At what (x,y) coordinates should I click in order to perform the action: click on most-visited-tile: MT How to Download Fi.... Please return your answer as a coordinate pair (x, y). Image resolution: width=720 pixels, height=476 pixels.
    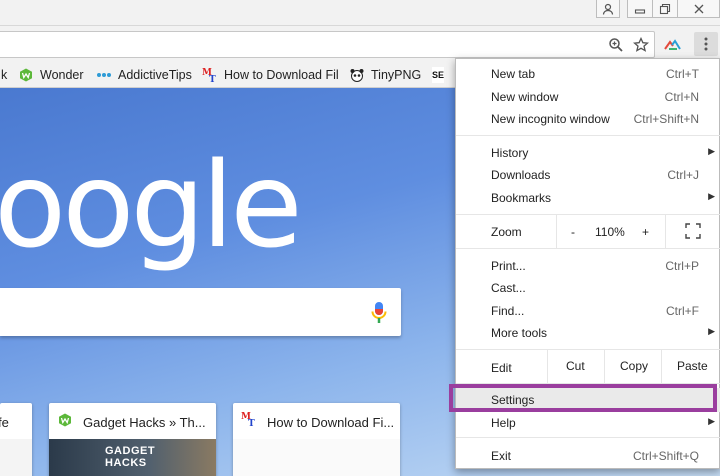
    Looking at the image, I should click on (316, 439).